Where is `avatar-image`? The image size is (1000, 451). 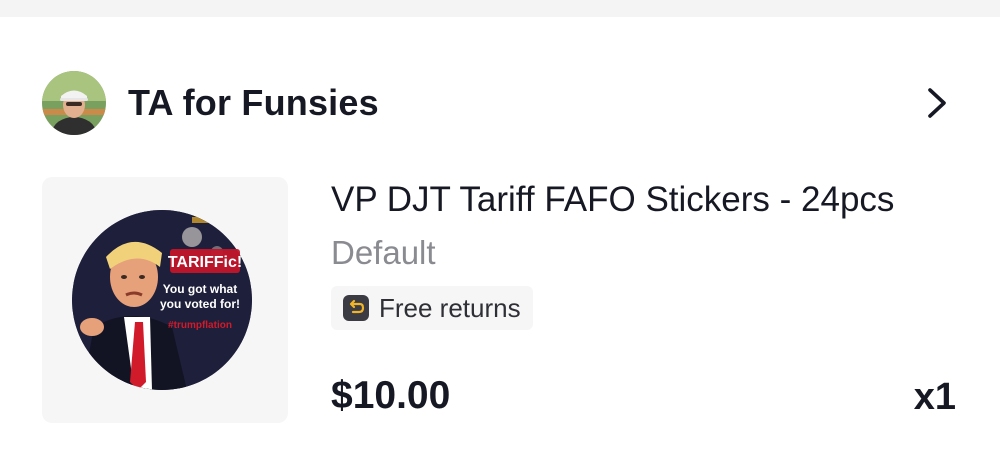 avatar-image is located at coordinates (74, 103).